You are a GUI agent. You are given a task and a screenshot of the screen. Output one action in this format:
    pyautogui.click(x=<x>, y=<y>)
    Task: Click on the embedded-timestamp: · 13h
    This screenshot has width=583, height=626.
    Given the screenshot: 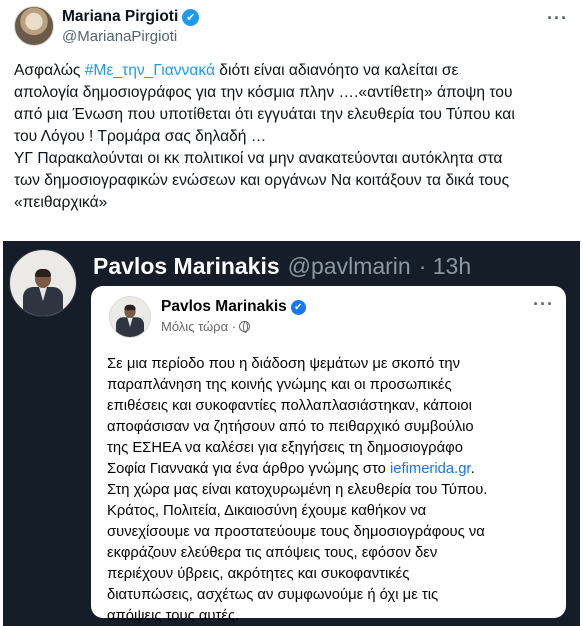 What is the action you would take?
    pyautogui.click(x=445, y=266)
    